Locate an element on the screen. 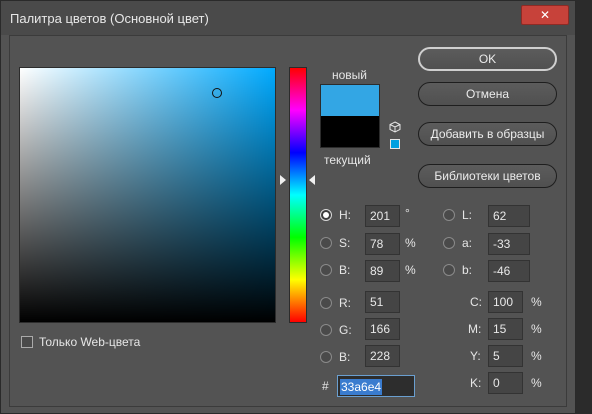 Image resolution: width=592 pixels, height=414 pixels. saturation-unit: % is located at coordinates (410, 243).